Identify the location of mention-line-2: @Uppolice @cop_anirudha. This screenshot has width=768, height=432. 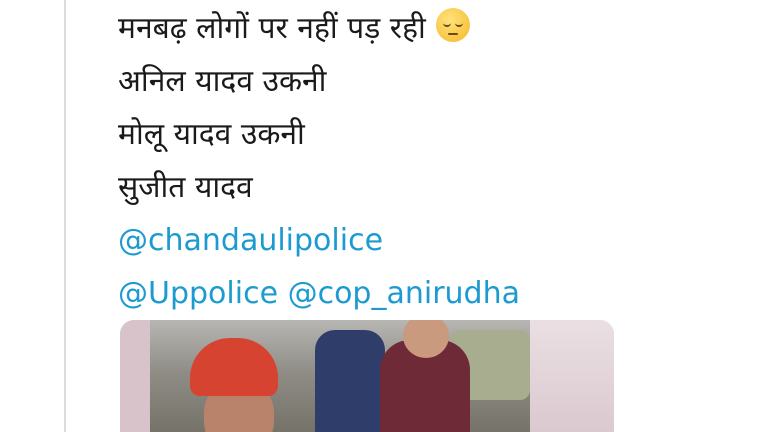
(428, 293).